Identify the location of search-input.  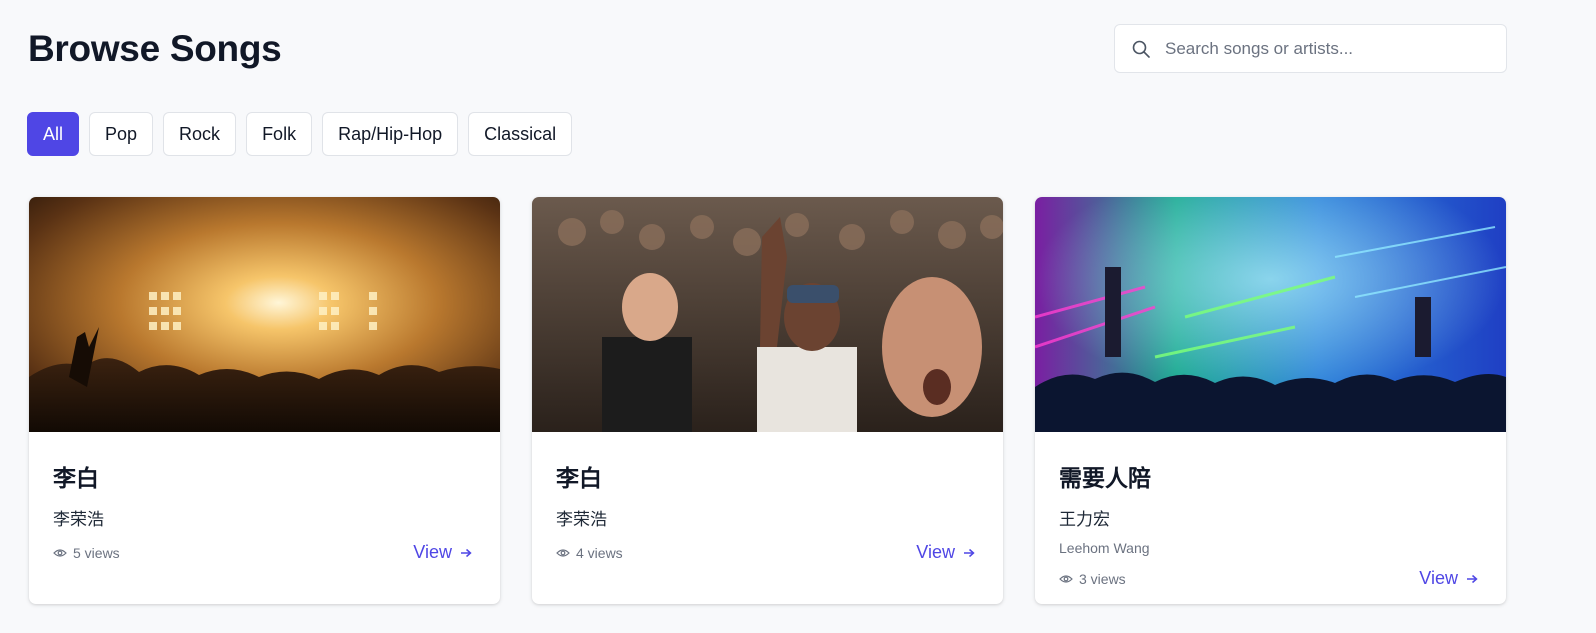
(1325, 48).